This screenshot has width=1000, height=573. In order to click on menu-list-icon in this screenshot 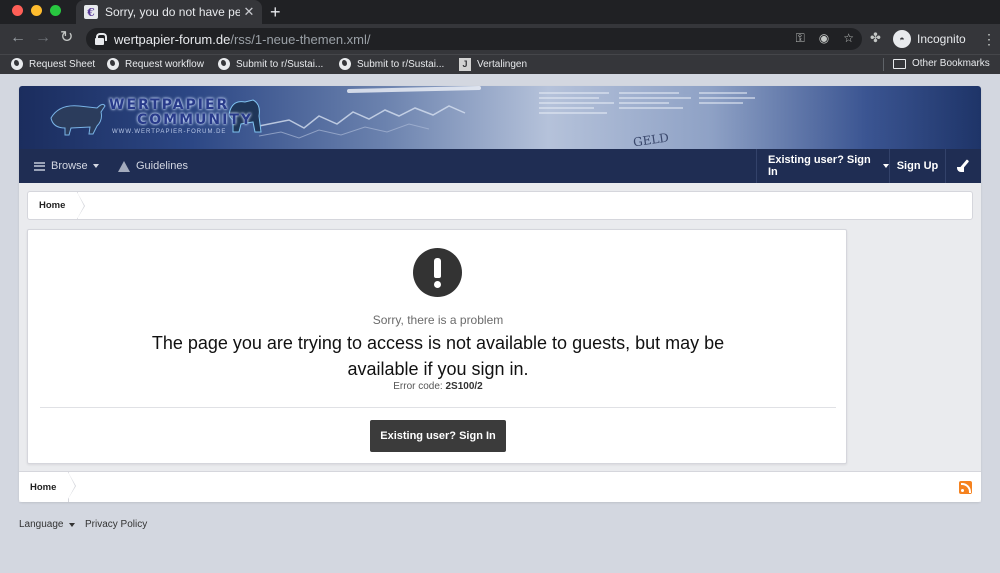, I will do `click(39, 166)`.